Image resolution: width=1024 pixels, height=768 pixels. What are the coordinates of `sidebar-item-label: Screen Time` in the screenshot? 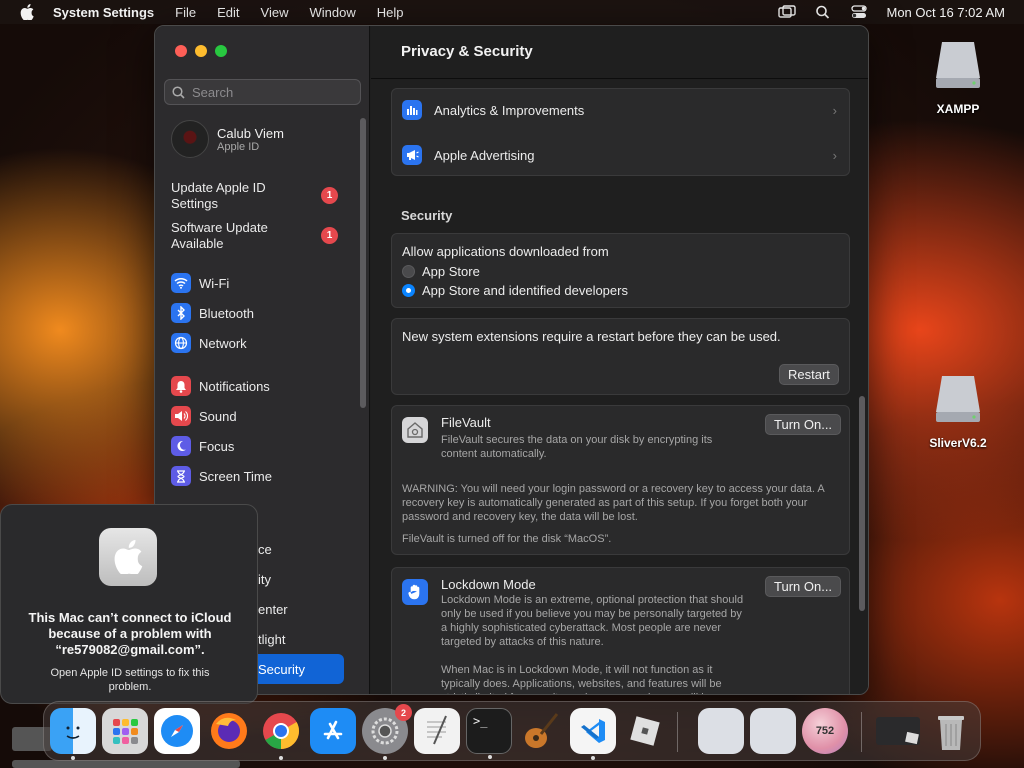 It's located at (235, 476).